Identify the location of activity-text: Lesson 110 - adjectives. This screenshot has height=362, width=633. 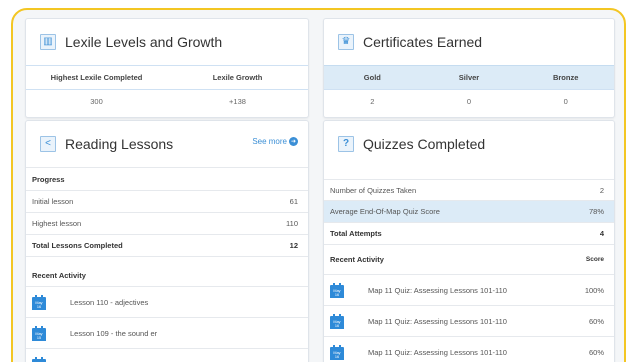
(109, 302).